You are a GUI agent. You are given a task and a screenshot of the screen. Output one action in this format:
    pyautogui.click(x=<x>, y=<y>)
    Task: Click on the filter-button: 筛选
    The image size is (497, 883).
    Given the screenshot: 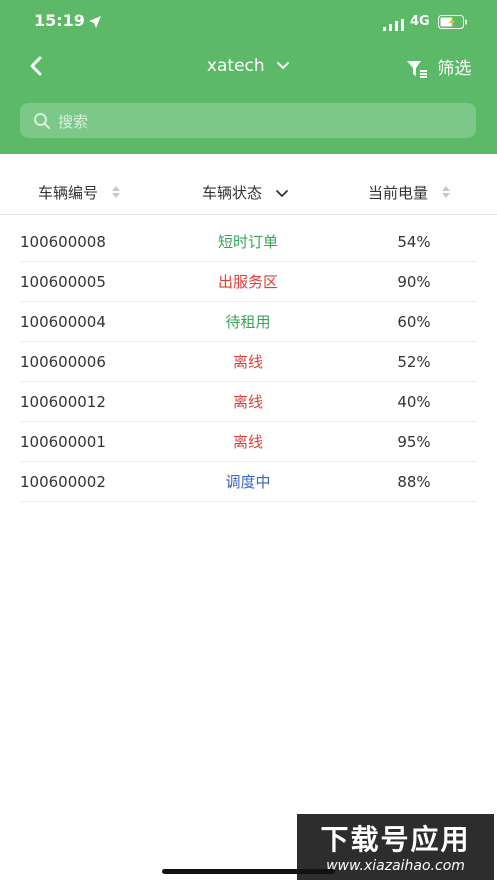 What is the action you would take?
    pyautogui.click(x=438, y=66)
    